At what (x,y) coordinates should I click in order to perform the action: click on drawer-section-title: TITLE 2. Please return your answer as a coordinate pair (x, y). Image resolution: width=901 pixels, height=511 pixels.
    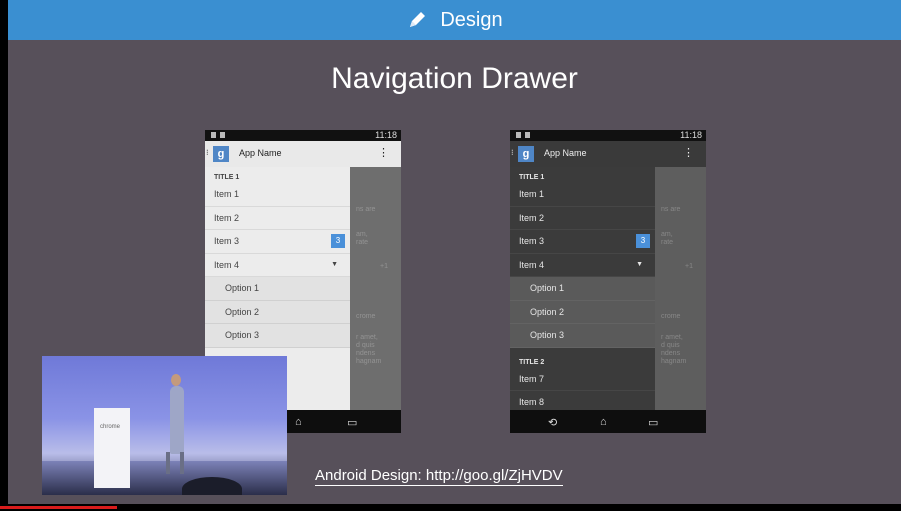
    Looking at the image, I should click on (532, 362).